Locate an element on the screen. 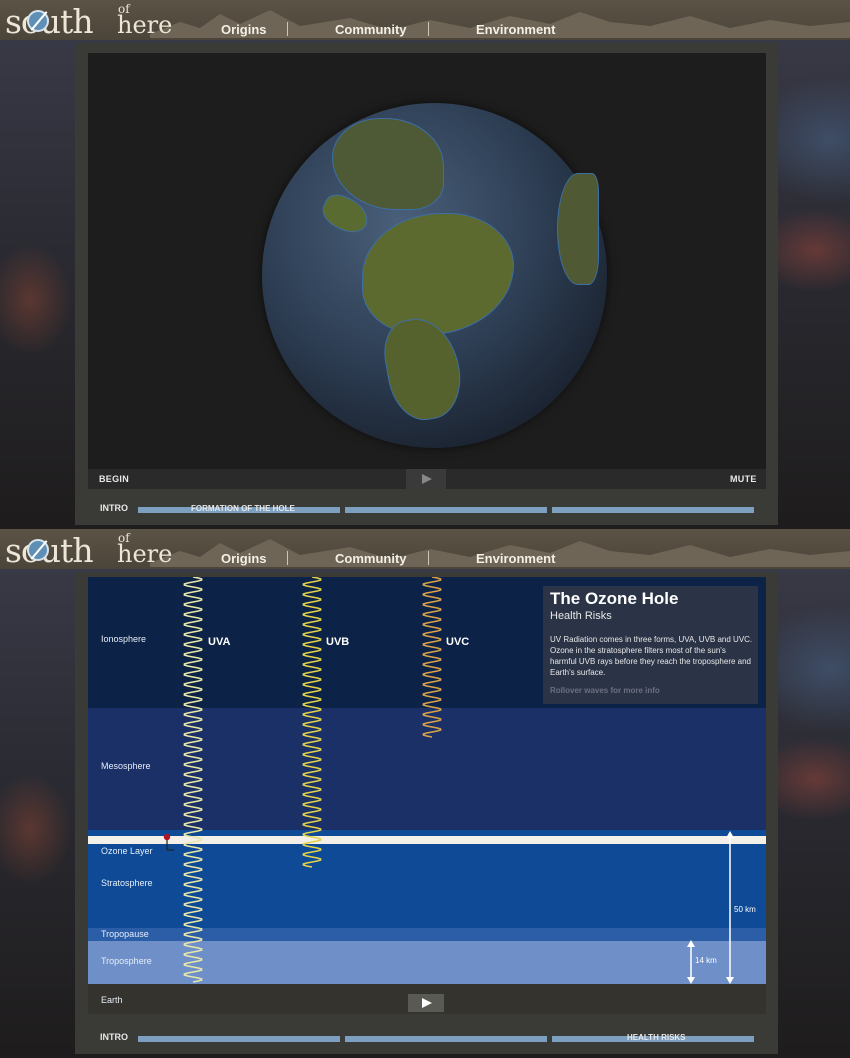 This screenshot has width=850, height=1058. timeline-segment-1: FORMATION OF THE HOLE is located at coordinates (239, 508).